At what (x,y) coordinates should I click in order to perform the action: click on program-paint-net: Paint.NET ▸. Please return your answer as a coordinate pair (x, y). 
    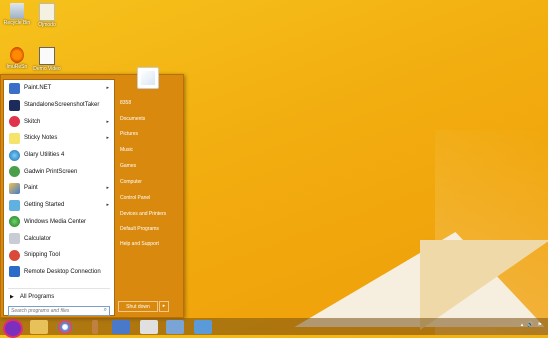
    Looking at the image, I should click on (59, 88).